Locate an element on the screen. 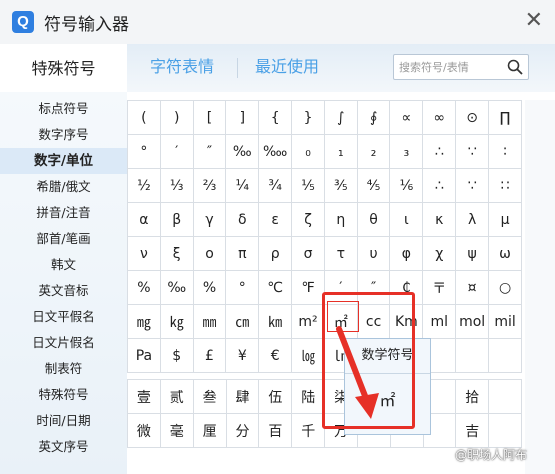  symbol-cell: ℉ is located at coordinates (308, 287).